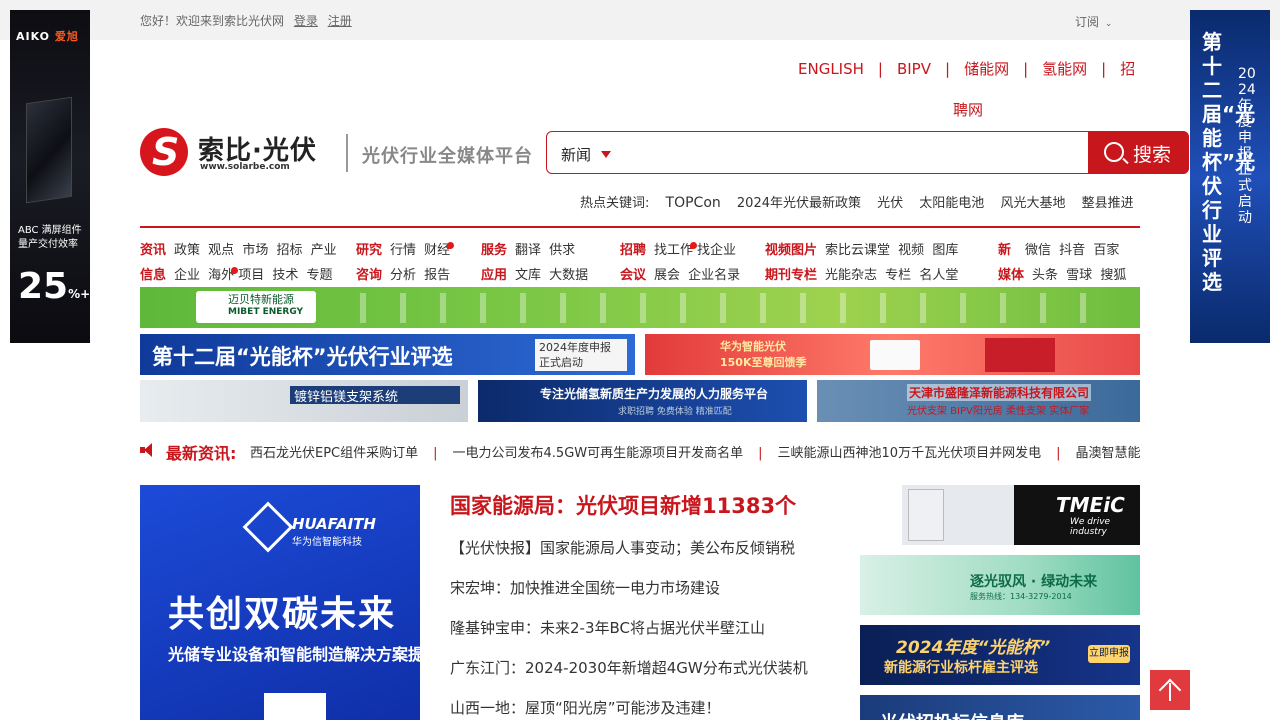 Image resolution: width=1280 pixels, height=720 pixels. What do you see at coordinates (324, 250) in the screenshot?
I see `nav-item: 产业` at bounding box center [324, 250].